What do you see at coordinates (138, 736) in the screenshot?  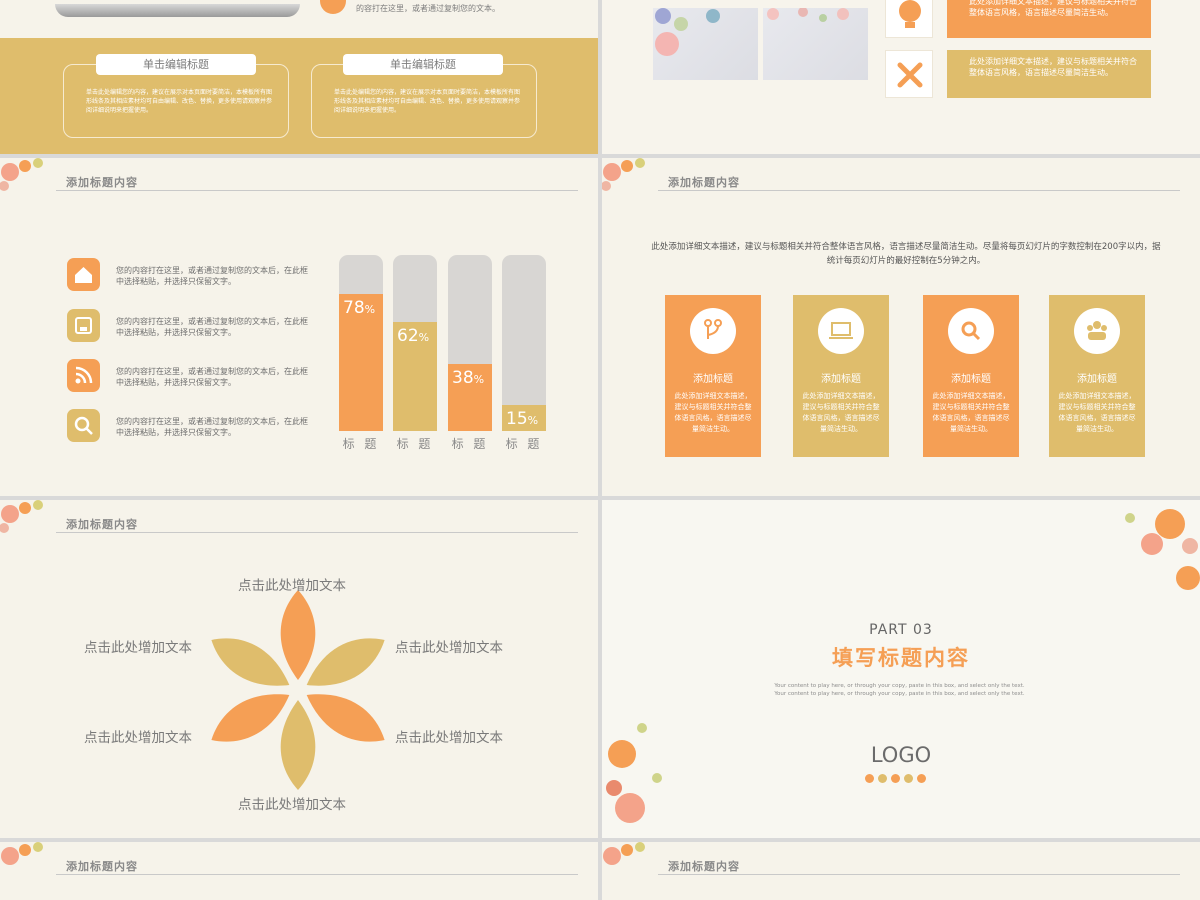 I see `petal-label-left-bottom: 点击此处增加文本` at bounding box center [138, 736].